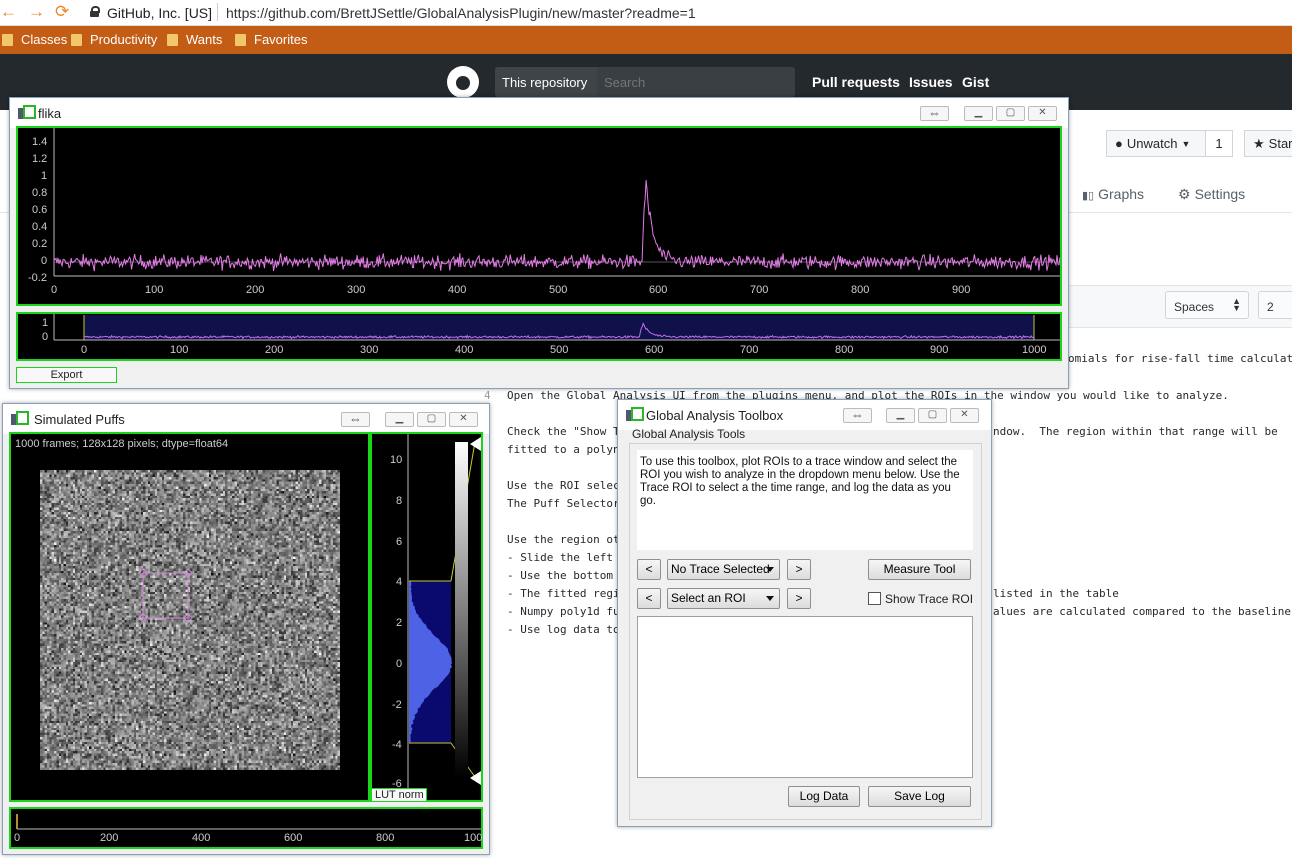  I want to click on trace-combo: No Trace Selected, so click(723, 569).